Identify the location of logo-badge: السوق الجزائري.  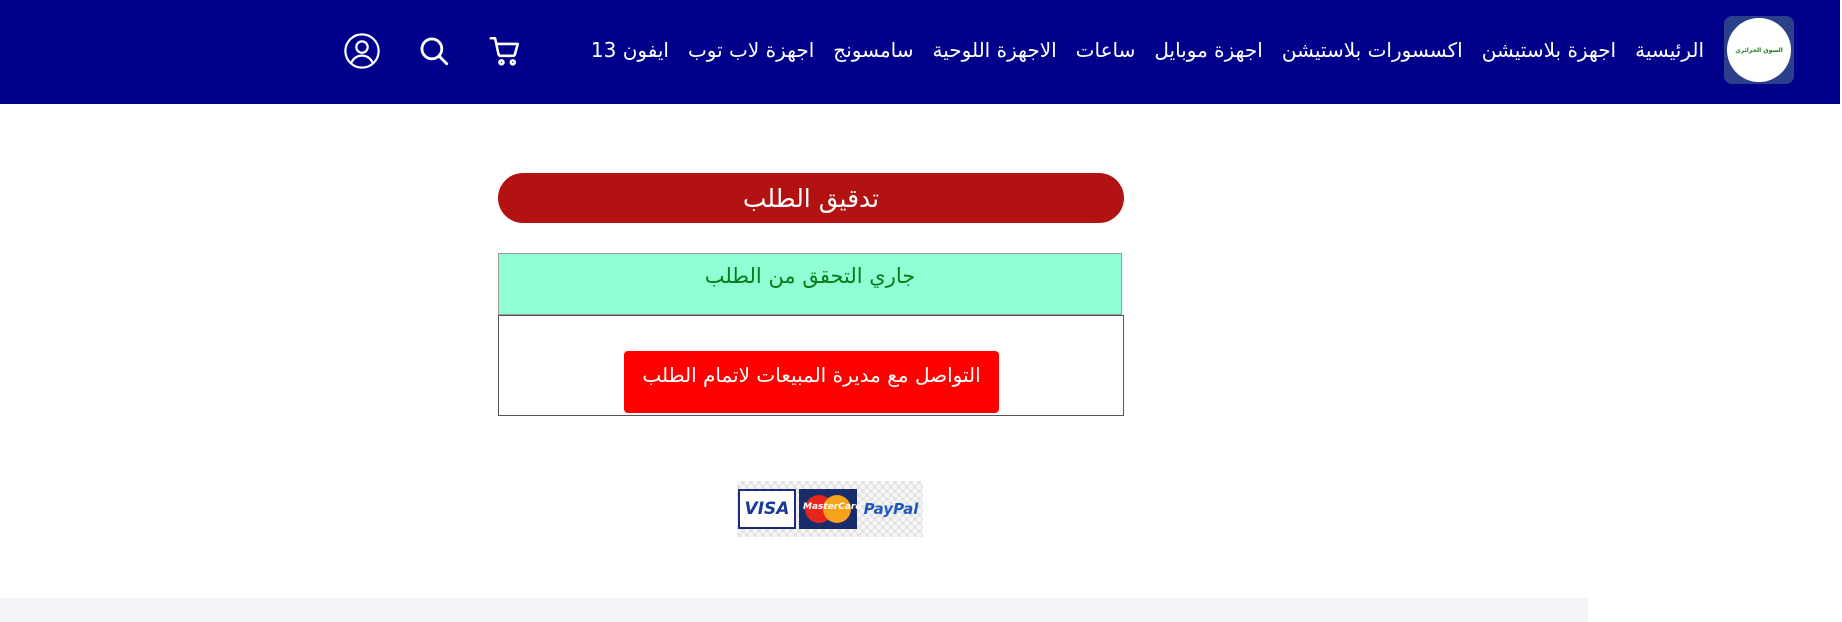
(1759, 50).